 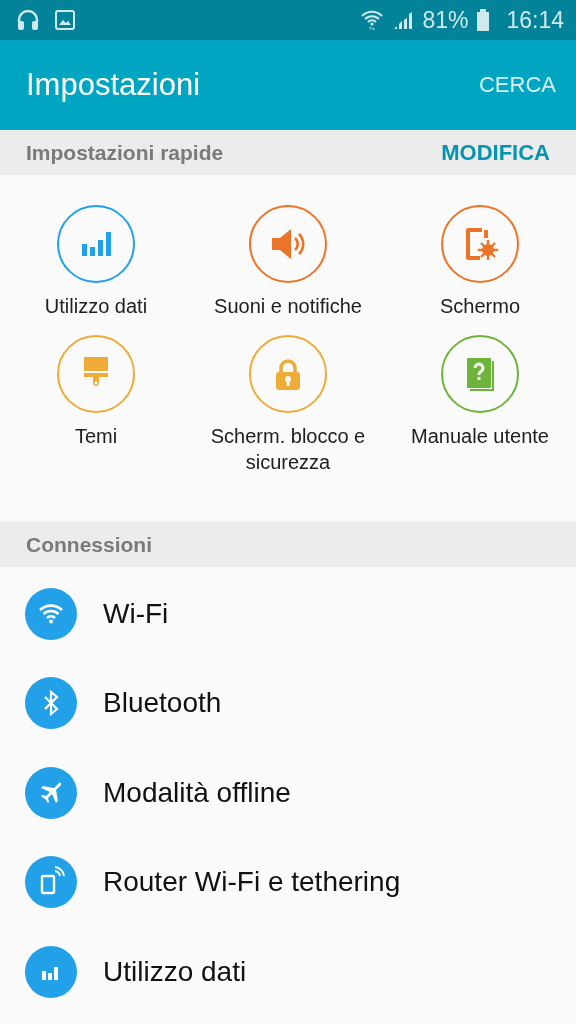 I want to click on quick-setting-item: Utilizzo dati, so click(x=96, y=262).